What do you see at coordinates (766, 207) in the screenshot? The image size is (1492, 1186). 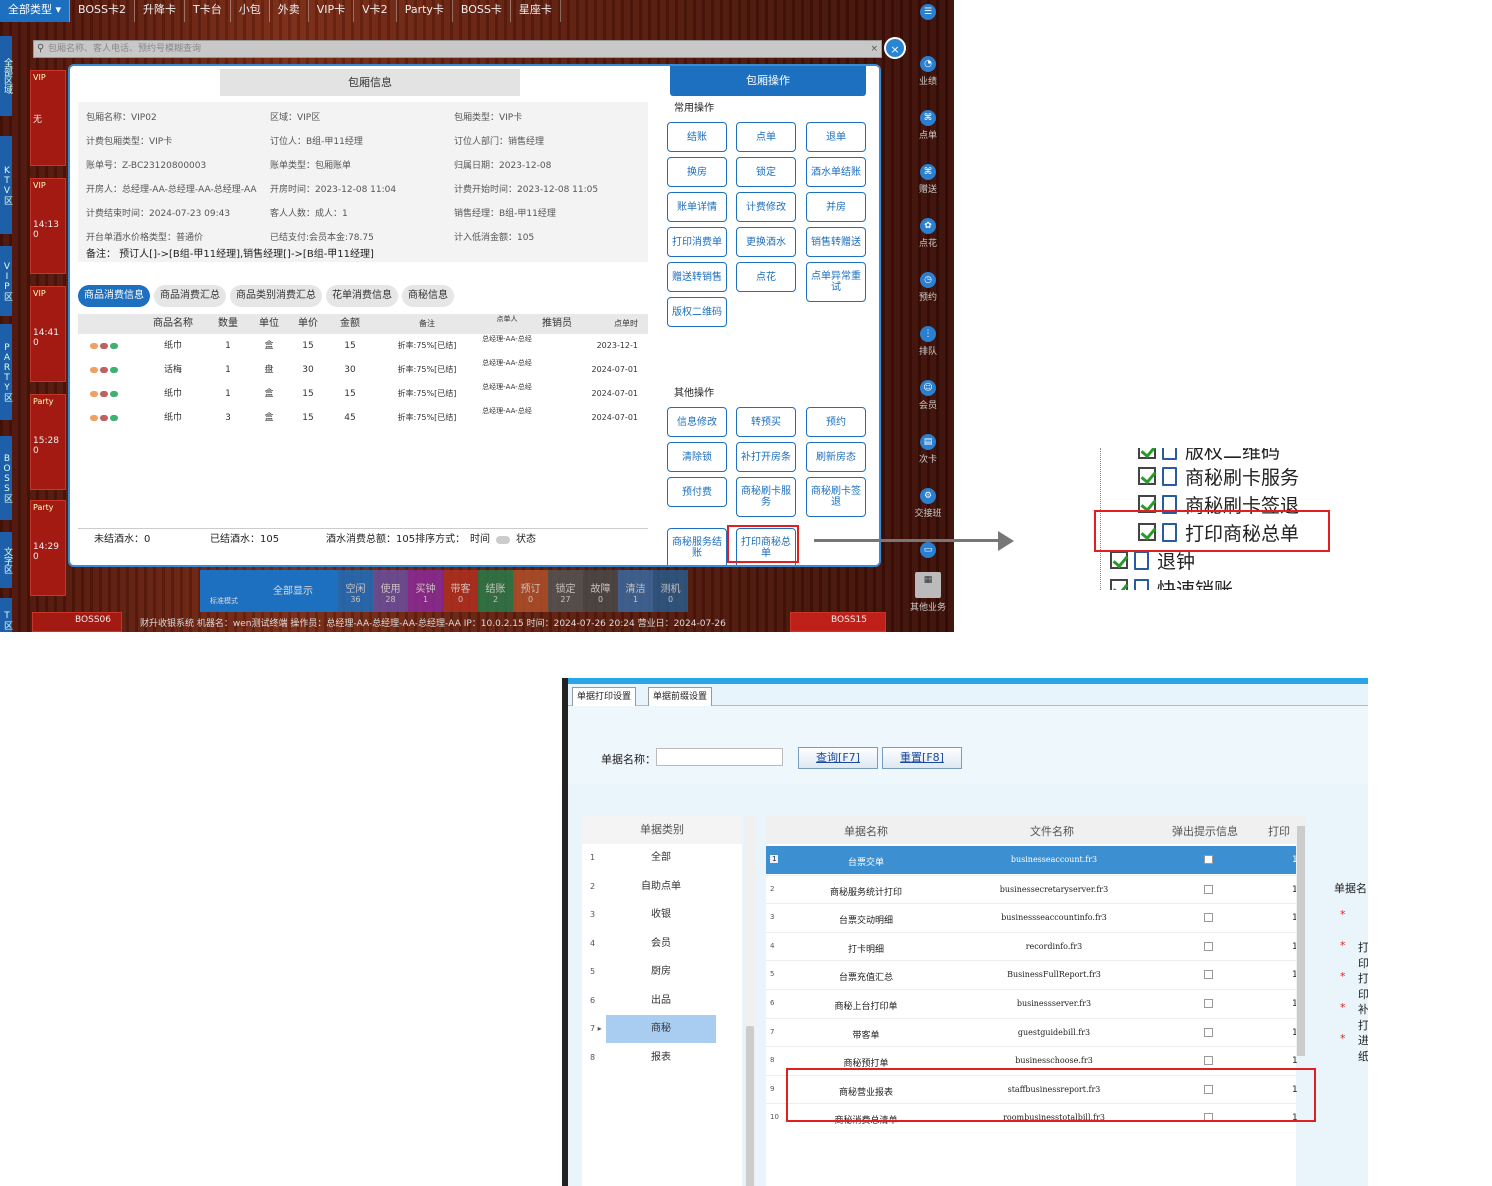 I see `op-button: 计费修改` at bounding box center [766, 207].